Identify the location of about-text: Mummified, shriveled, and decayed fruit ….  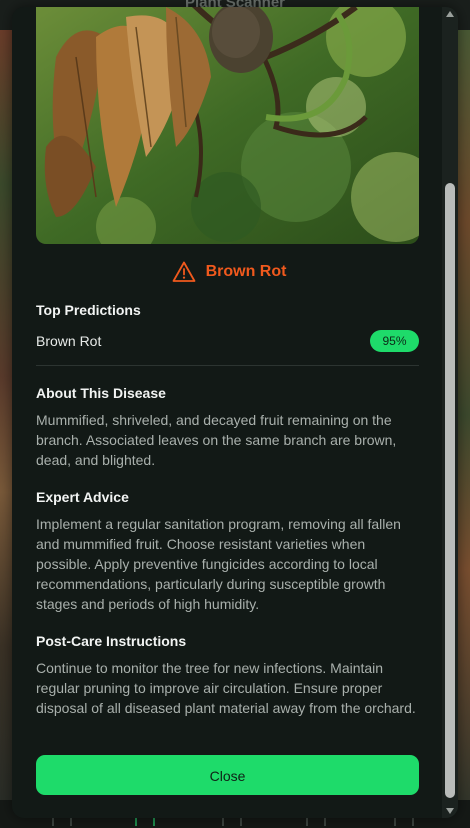
(216, 440).